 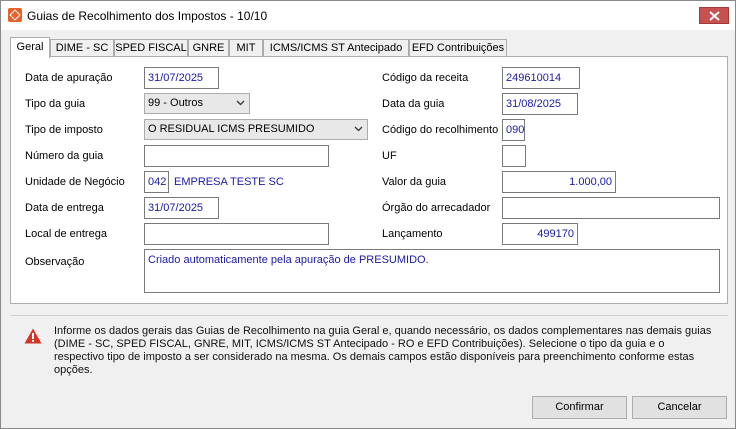 I want to click on tab-mit: MIT, so click(x=246, y=47).